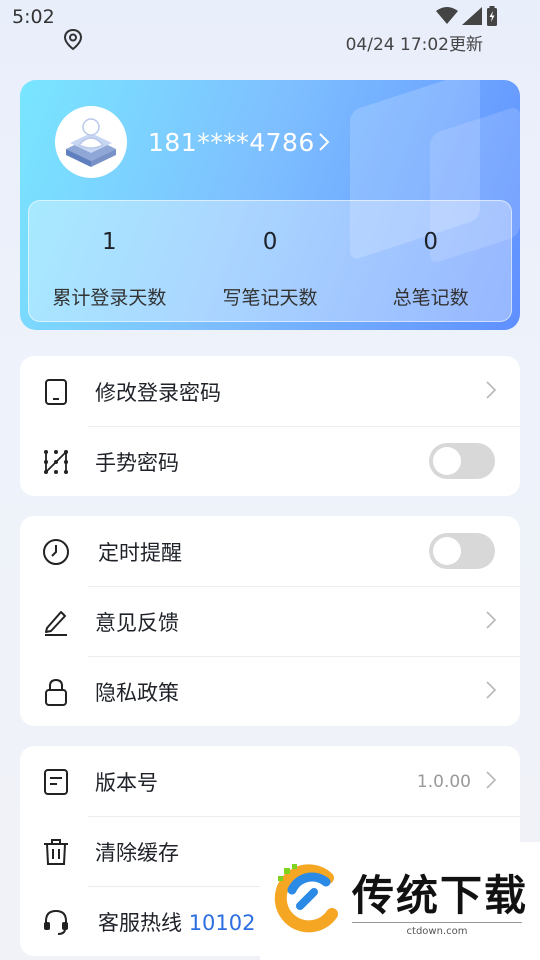 This screenshot has width=540, height=960. Describe the element at coordinates (158, 393) in the screenshot. I see `row-label: 修改登录密码` at that location.